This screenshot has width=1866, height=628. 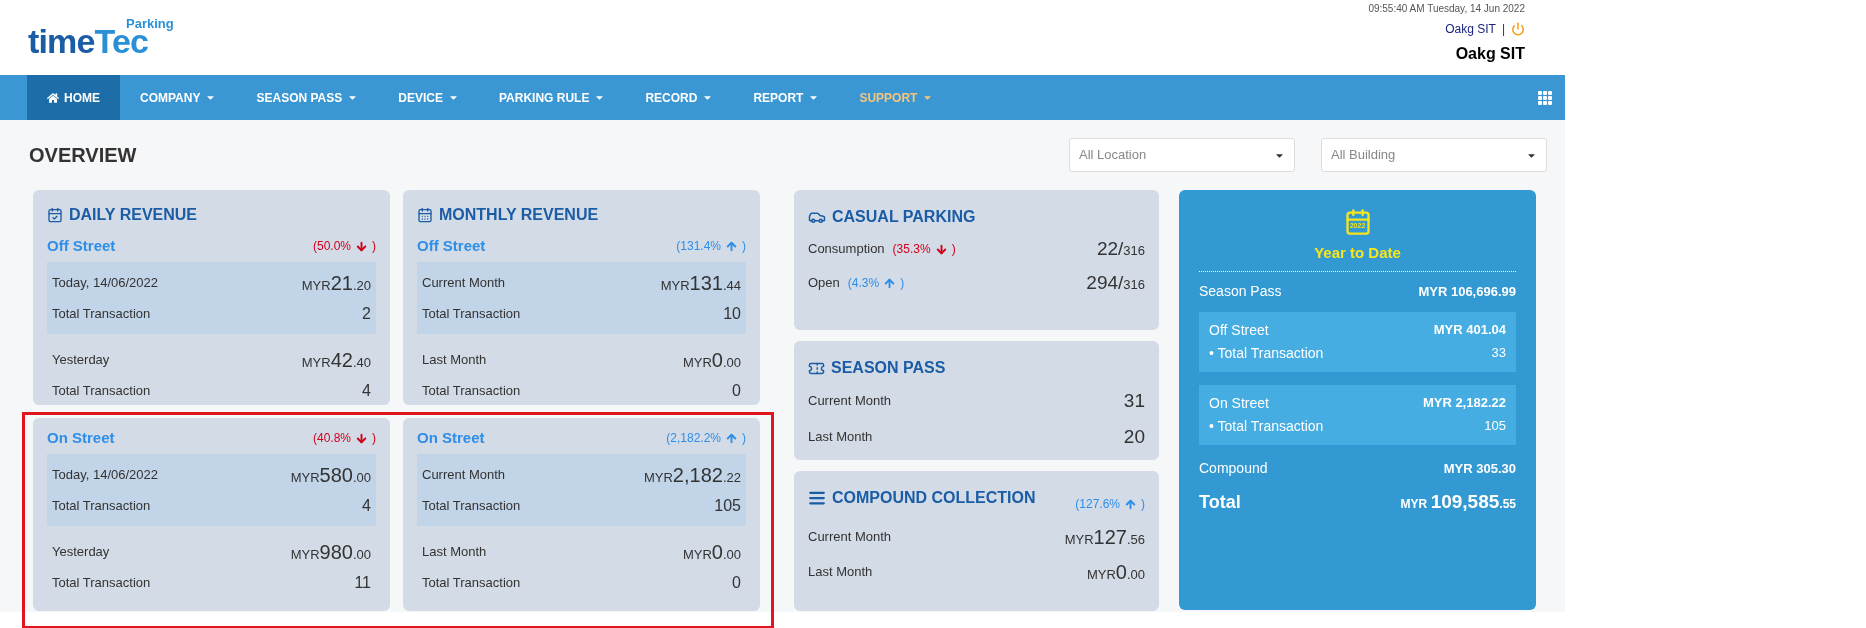 I want to click on row-label: Consumption, so click(x=846, y=249).